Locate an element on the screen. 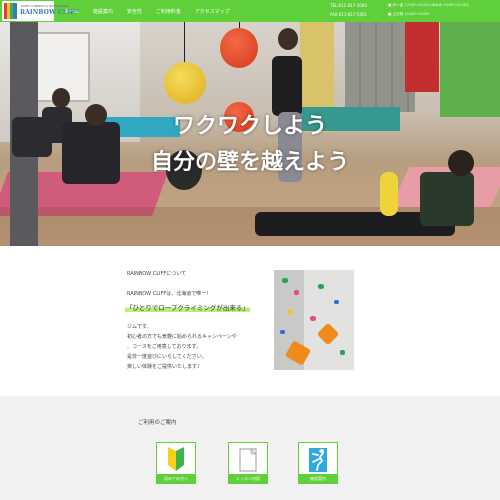 This screenshot has width=500, height=500. guide-heading: ご利用のご案内 is located at coordinates (157, 423).